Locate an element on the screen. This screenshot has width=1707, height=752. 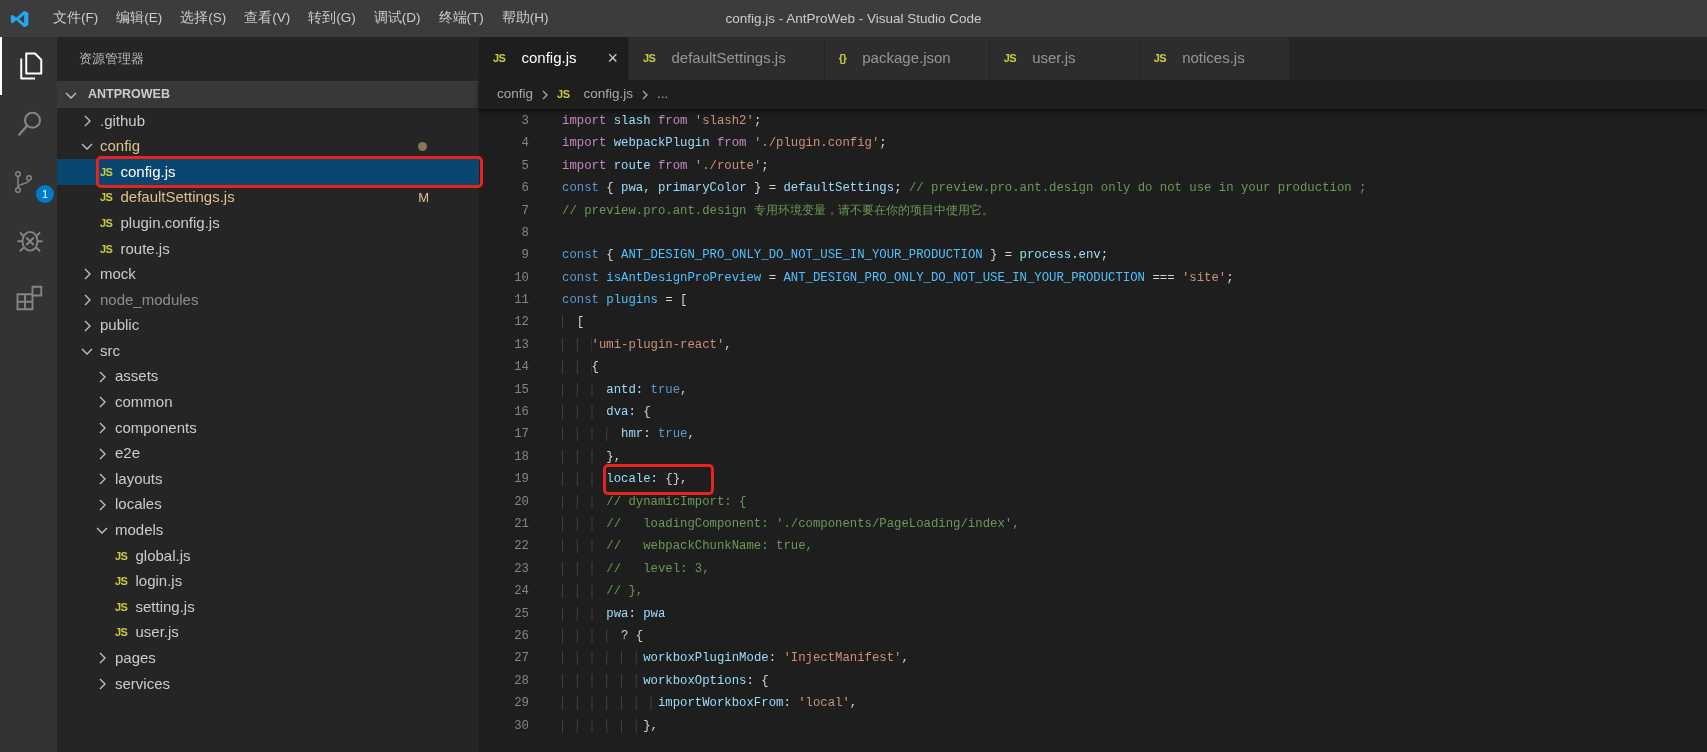
menu-item: 查看(V) is located at coordinates (267, 18).